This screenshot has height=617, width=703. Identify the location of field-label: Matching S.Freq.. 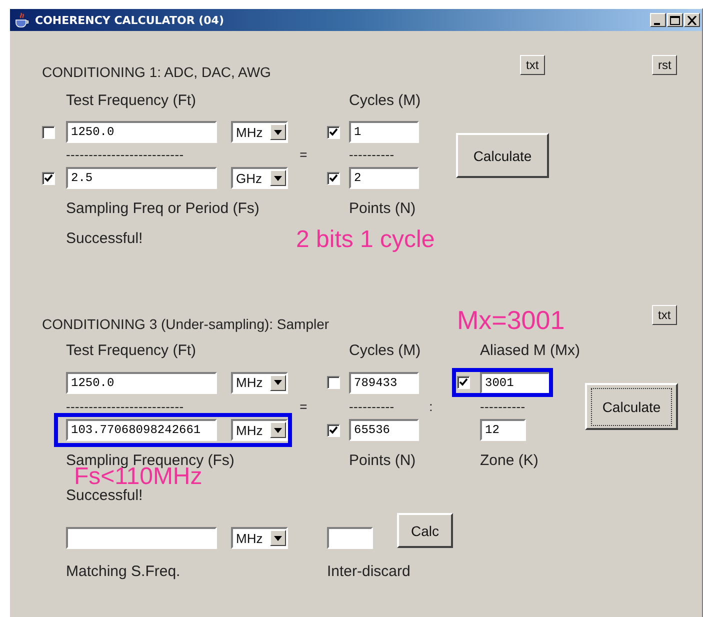
(123, 571).